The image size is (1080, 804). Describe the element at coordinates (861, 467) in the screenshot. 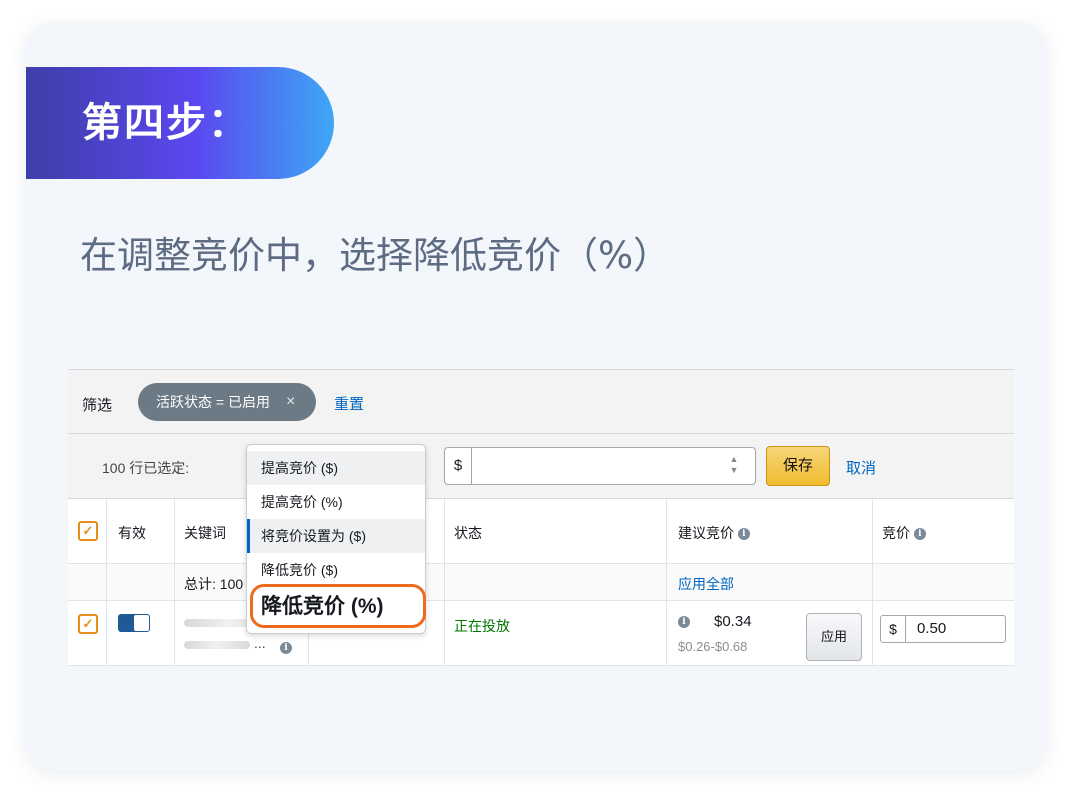

I see `cancel-link: 取消` at that location.